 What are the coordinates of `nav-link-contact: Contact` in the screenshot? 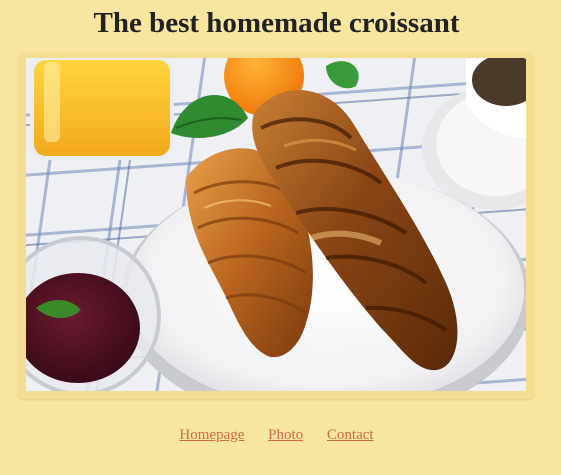 It's located at (350, 435).